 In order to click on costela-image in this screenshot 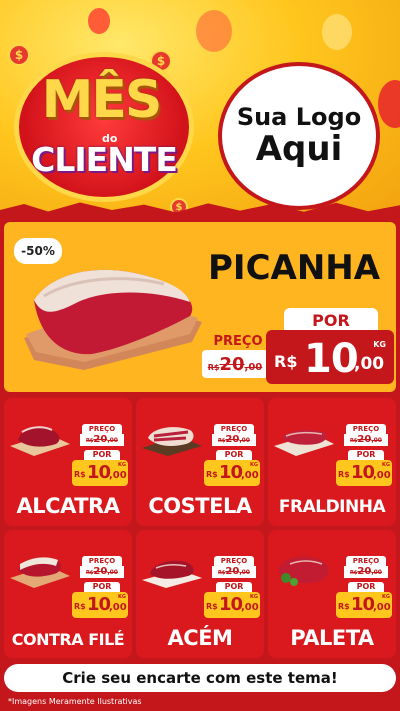, I will do `click(172, 441)`.